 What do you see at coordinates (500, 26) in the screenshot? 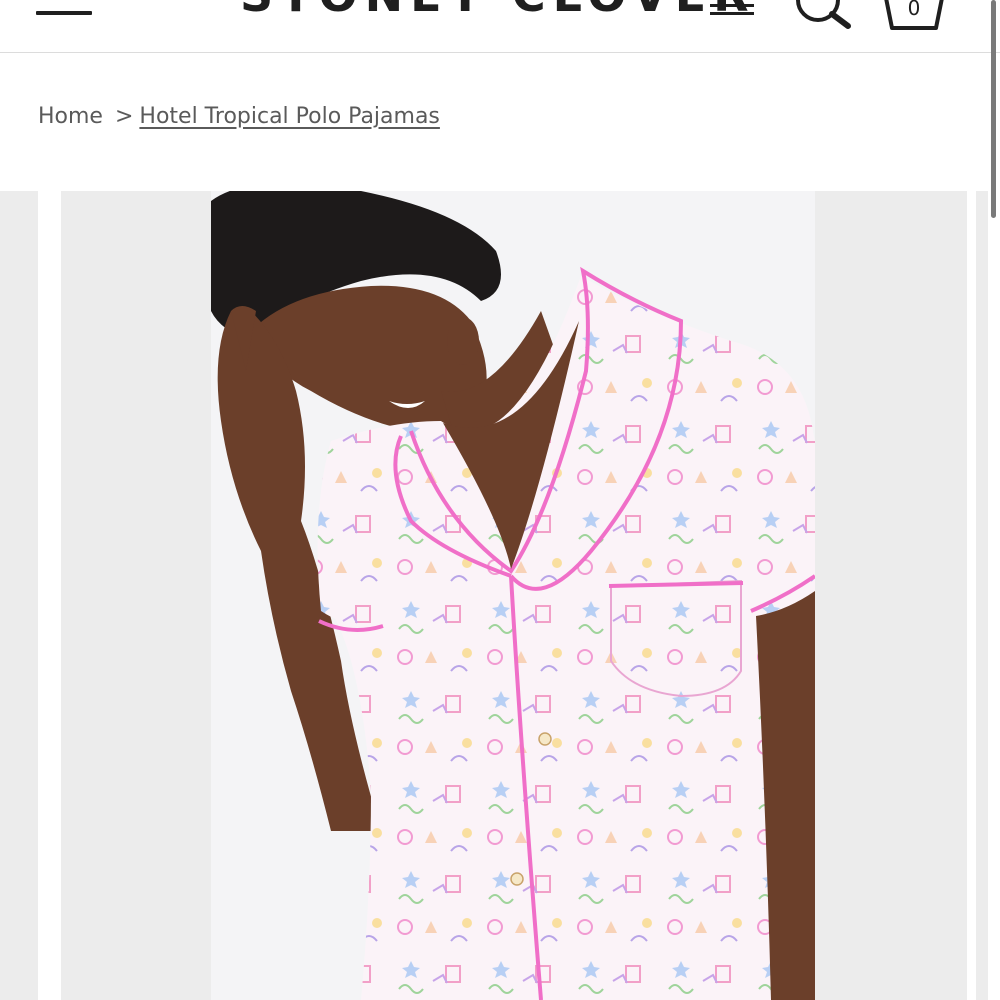
I see `site-header: STONEY CLOVER 0` at bounding box center [500, 26].